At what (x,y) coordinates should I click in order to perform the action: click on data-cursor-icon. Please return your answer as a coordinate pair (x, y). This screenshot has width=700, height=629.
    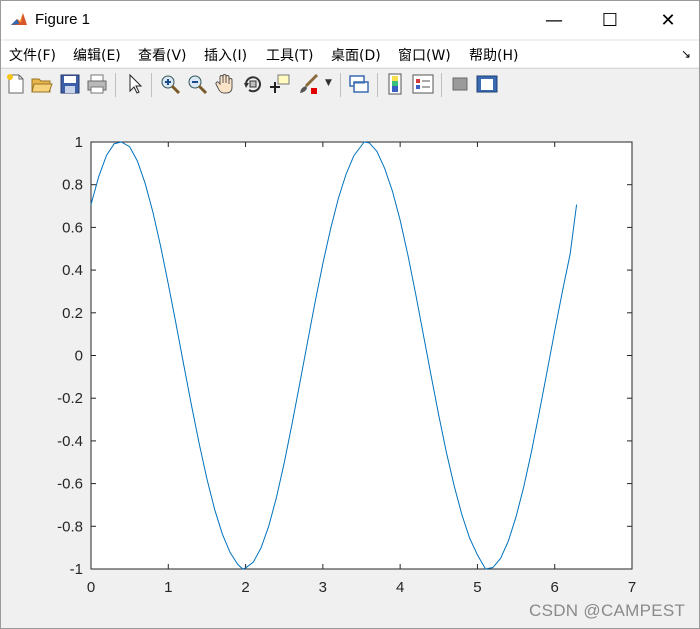
    Looking at the image, I should click on (280, 84).